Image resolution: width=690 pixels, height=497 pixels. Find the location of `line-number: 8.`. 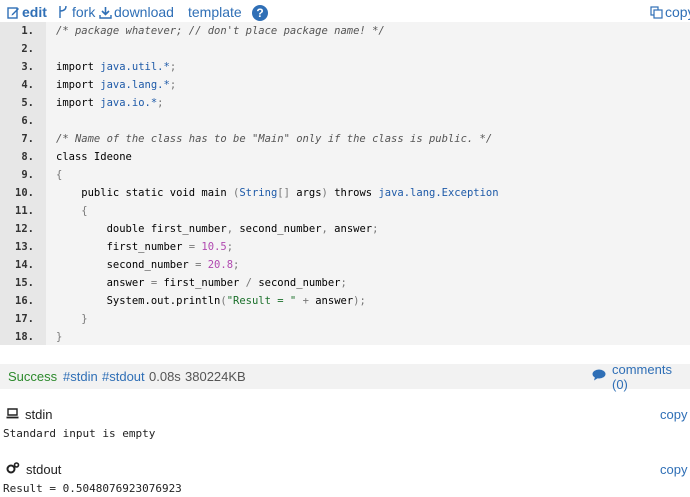

line-number: 8. is located at coordinates (27, 157).